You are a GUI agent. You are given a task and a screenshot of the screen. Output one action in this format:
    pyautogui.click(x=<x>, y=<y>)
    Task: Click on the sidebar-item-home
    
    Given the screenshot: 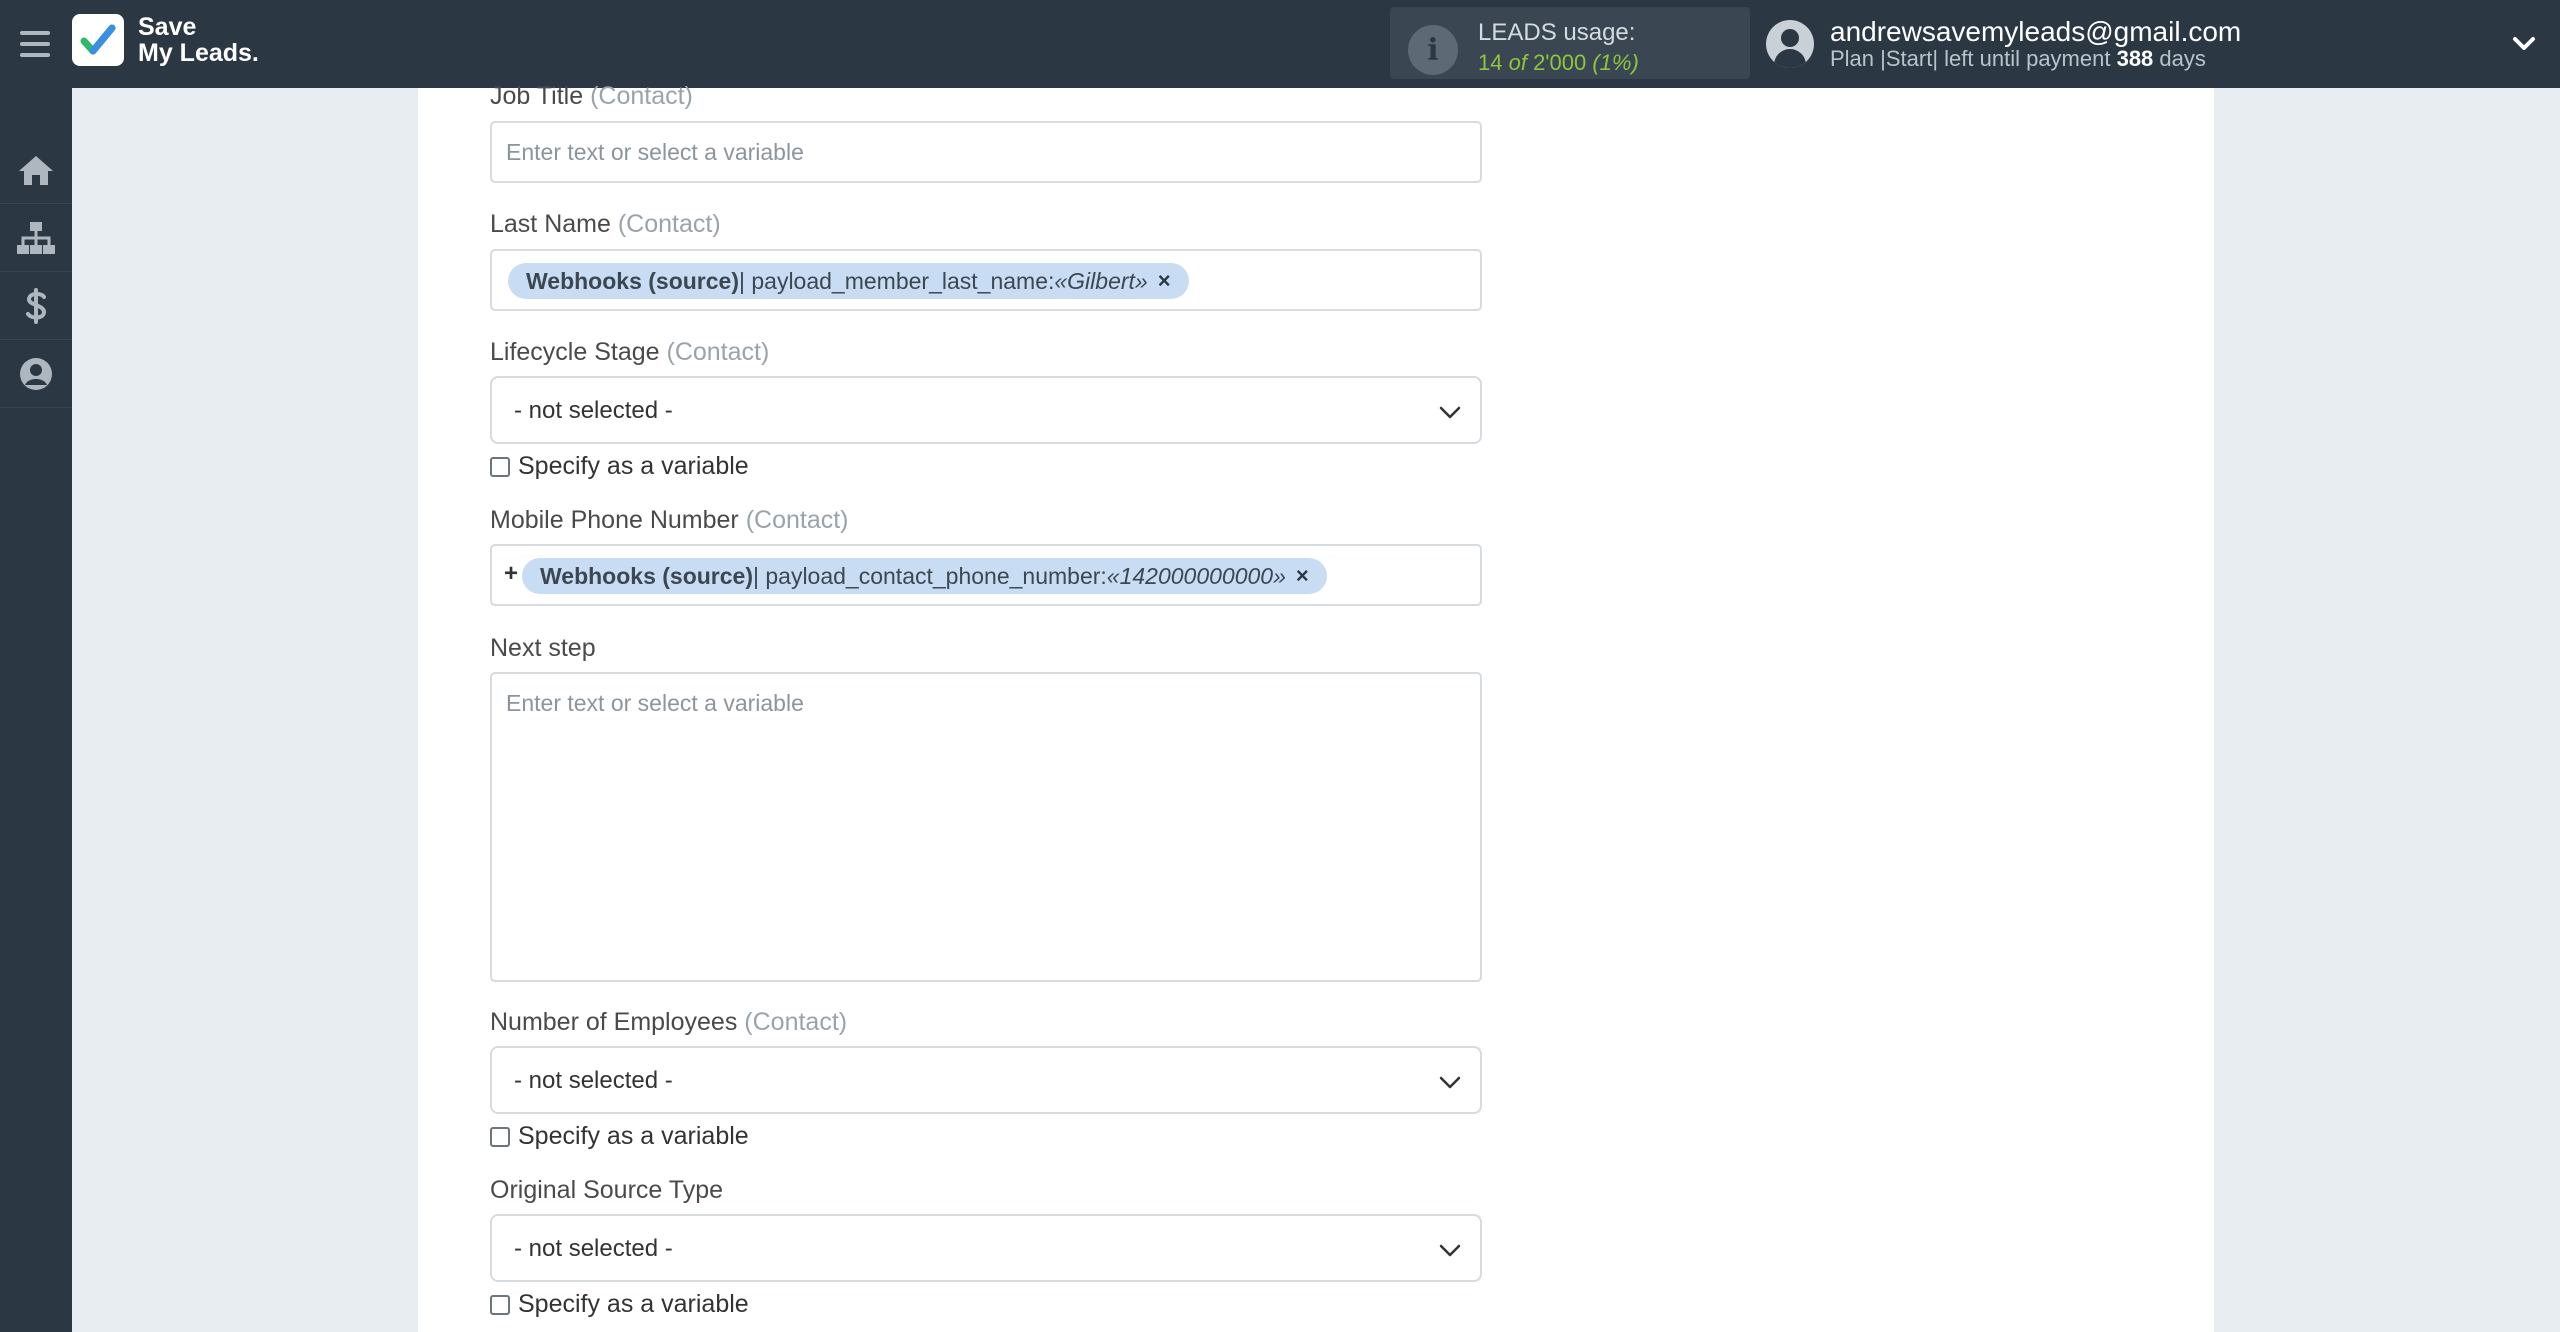 What is the action you would take?
    pyautogui.click(x=36, y=170)
    